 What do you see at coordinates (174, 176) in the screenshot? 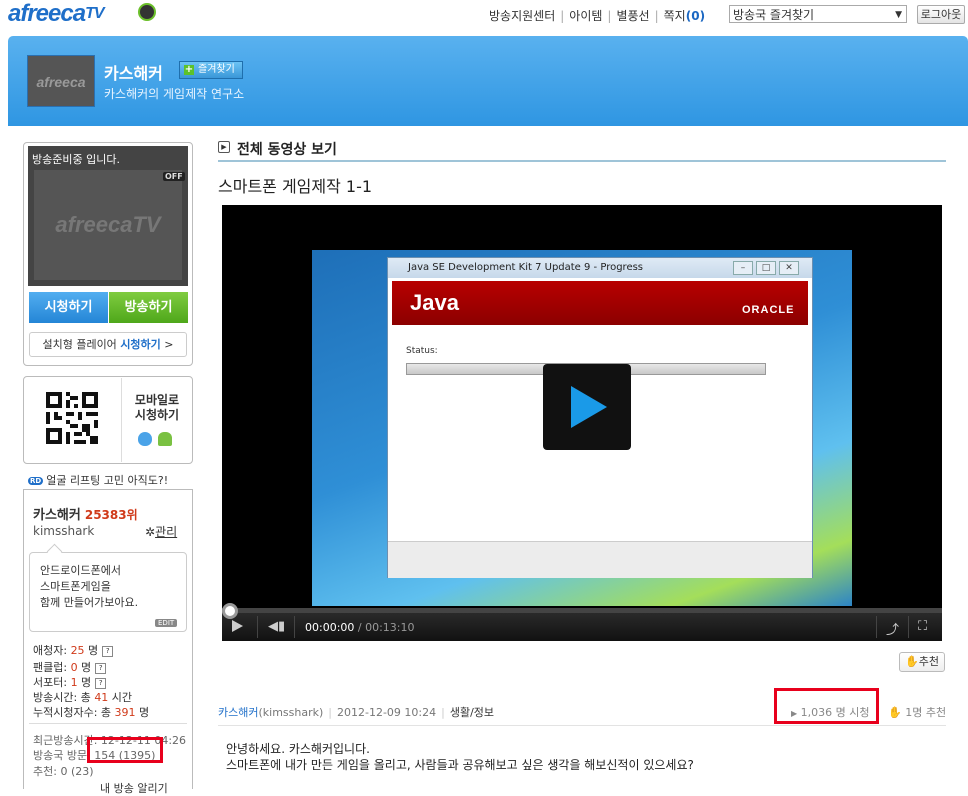
I see `off-badge: OFF` at bounding box center [174, 176].